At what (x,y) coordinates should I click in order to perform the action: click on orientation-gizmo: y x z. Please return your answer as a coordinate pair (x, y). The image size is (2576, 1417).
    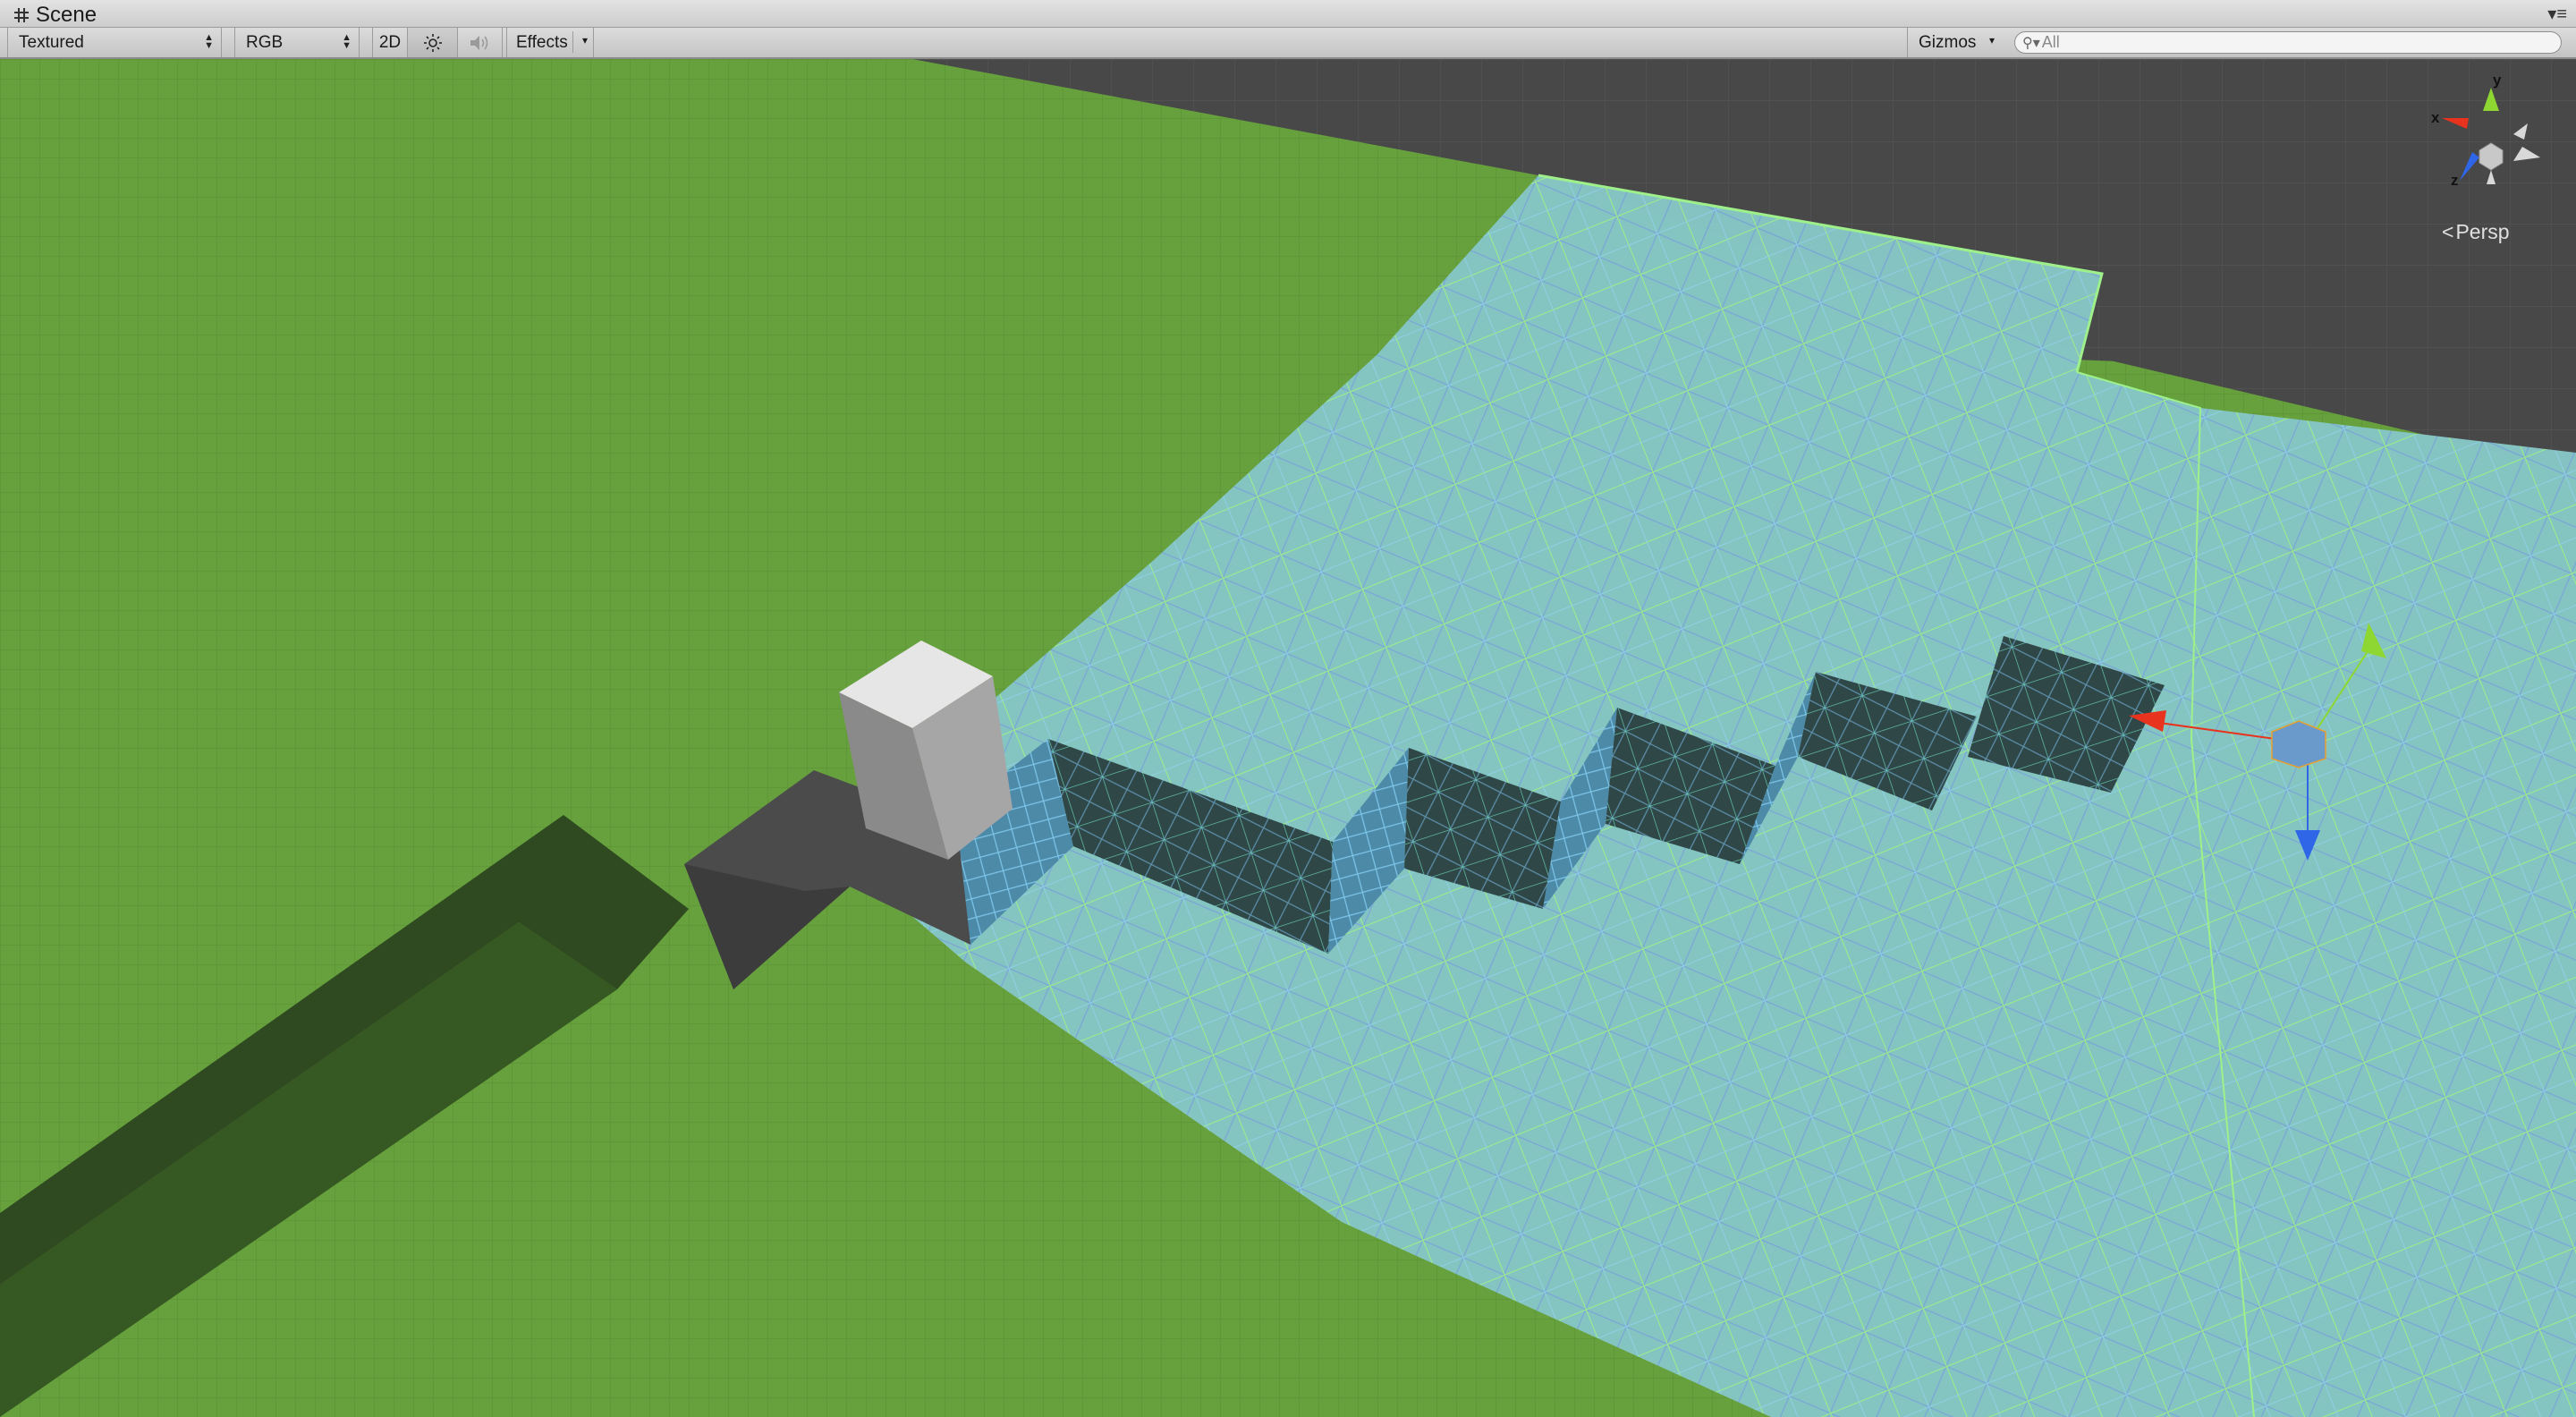
    Looking at the image, I should click on (2491, 130).